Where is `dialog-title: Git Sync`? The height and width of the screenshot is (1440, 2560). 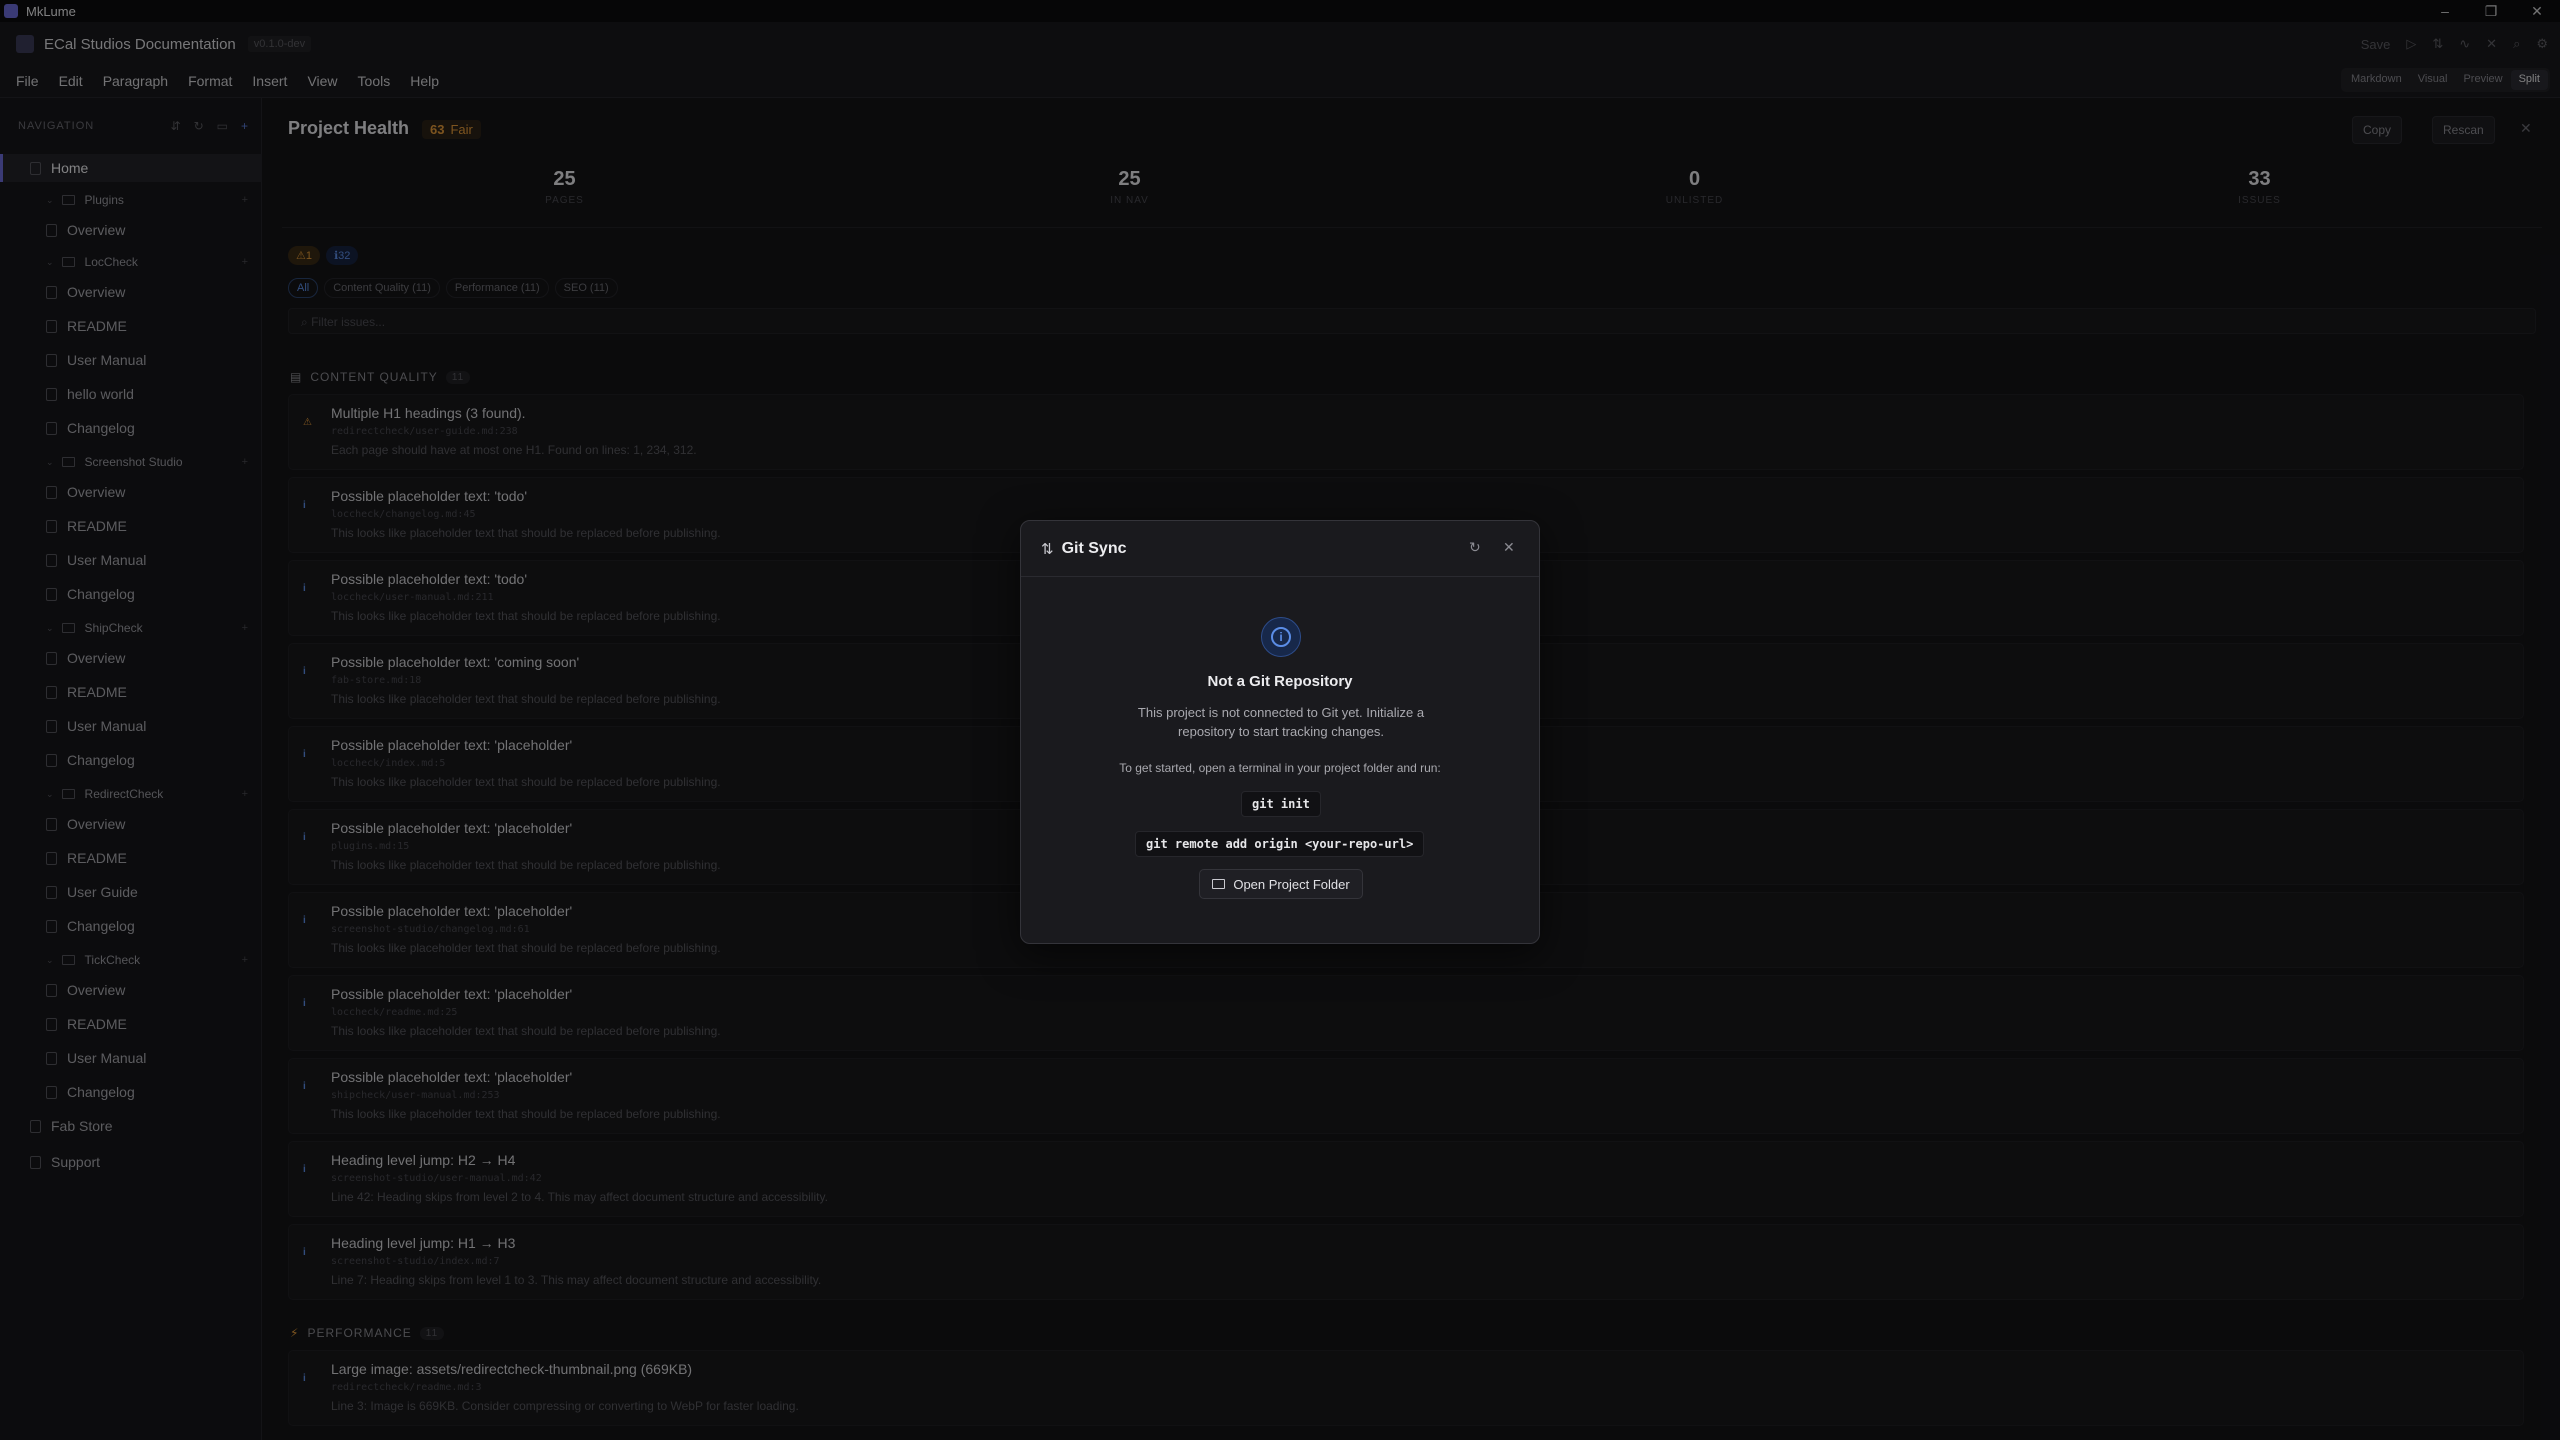 dialog-title: Git Sync is located at coordinates (1094, 548).